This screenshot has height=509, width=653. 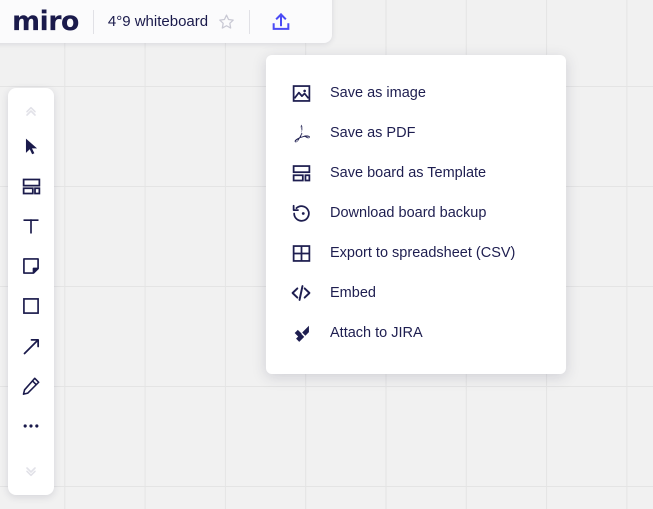 I want to click on top-header-bar: miro 4°9 whiteboard, so click(x=166, y=21).